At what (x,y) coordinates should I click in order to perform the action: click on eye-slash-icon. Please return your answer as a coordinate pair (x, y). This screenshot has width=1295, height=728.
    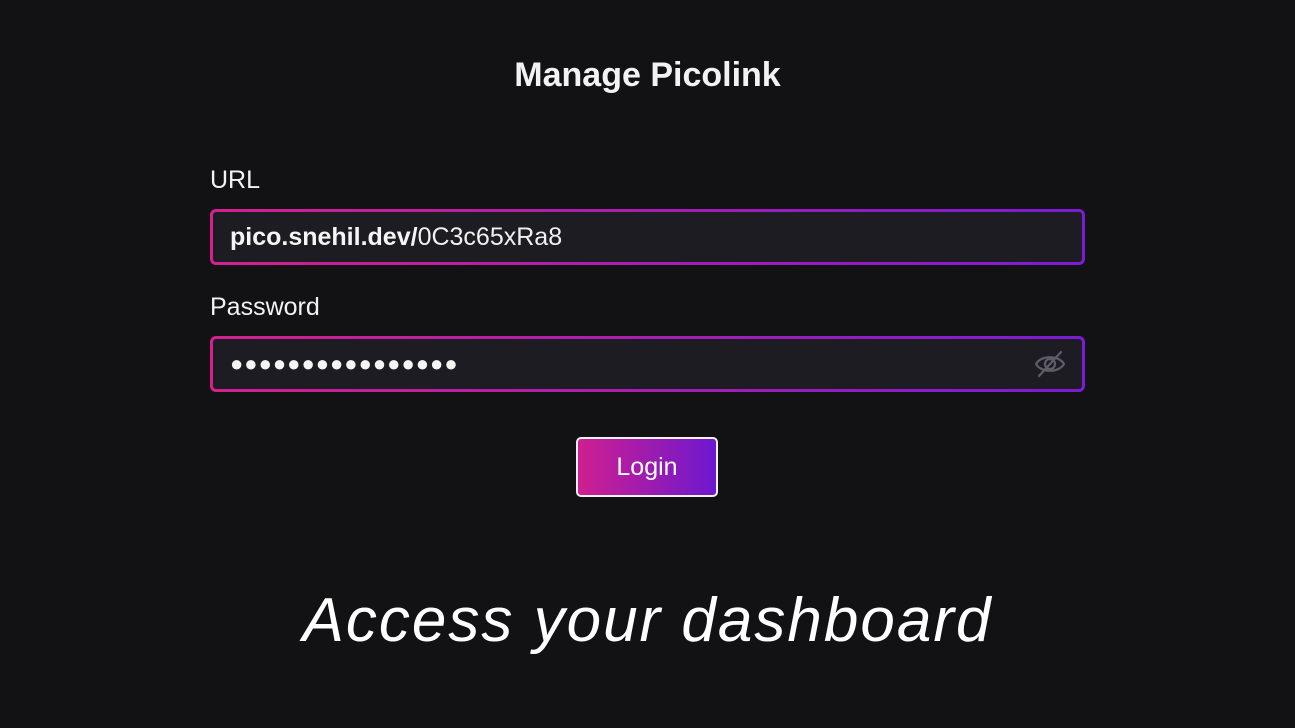
    Looking at the image, I should click on (1050, 364).